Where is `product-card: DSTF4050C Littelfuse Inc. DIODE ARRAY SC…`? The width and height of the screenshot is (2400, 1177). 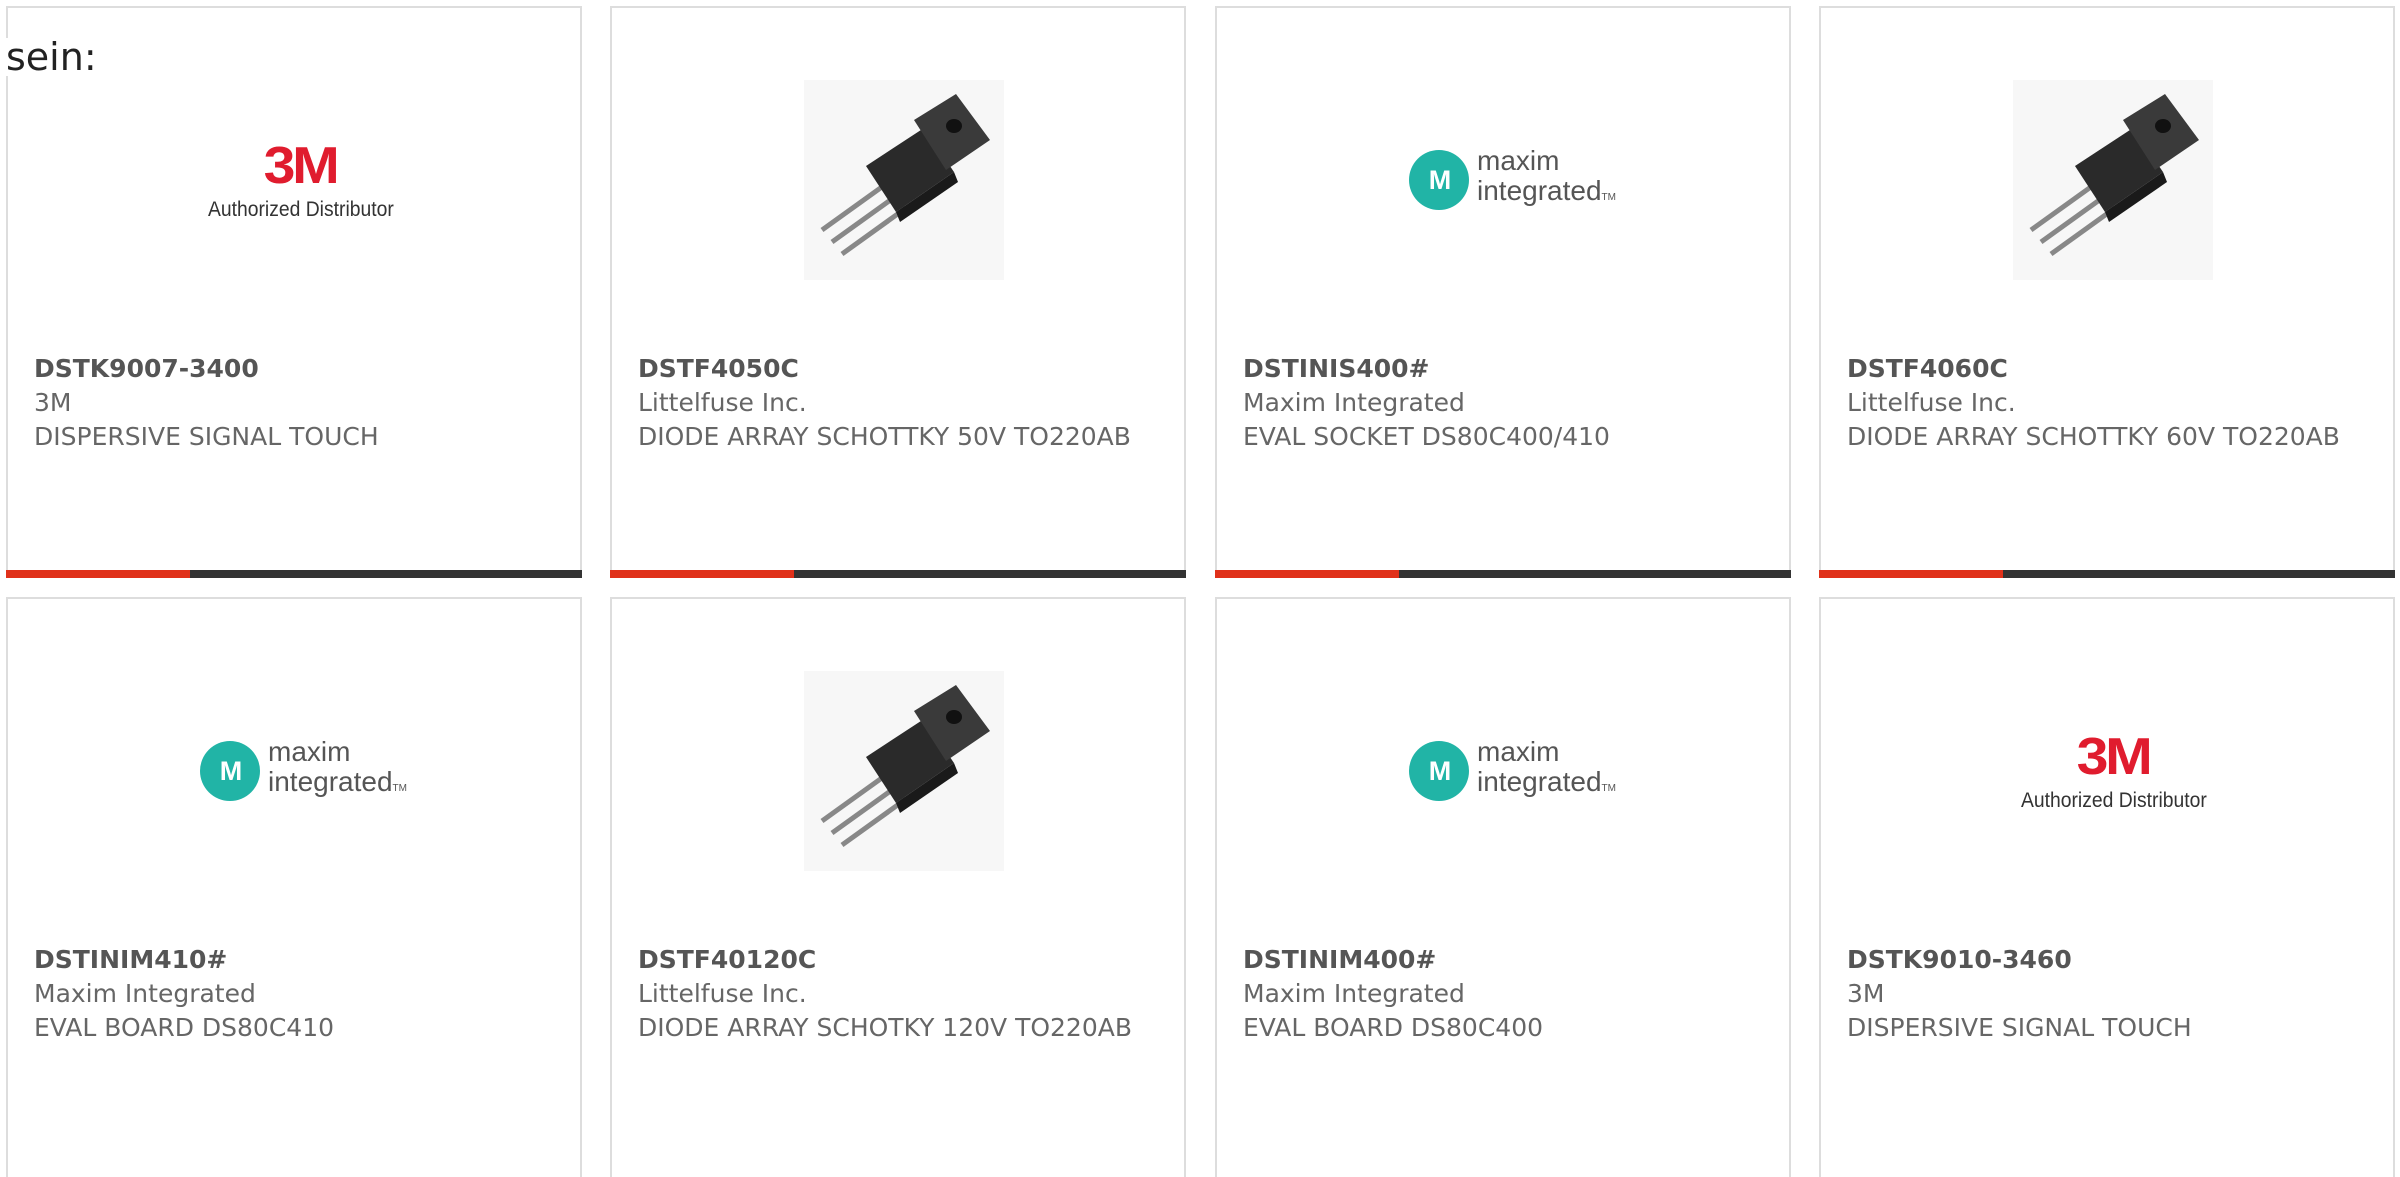 product-card: DSTF4050C Littelfuse Inc. DIODE ARRAY SC… is located at coordinates (898, 292).